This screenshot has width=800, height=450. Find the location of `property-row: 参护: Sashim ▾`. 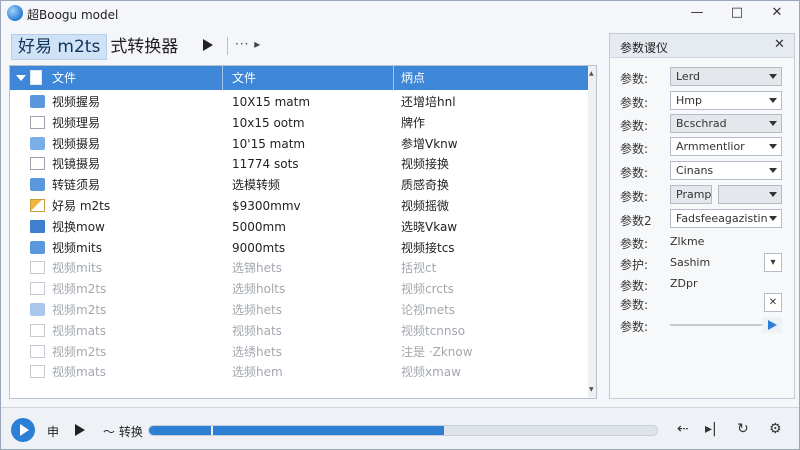

property-row: 参护: Sashim ▾ is located at coordinates (702, 263).